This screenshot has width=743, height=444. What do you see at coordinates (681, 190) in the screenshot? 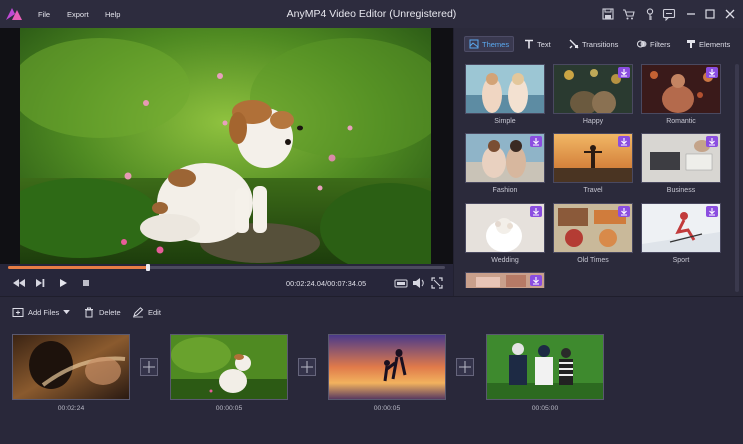
I see `theme-label: Business` at bounding box center [681, 190].